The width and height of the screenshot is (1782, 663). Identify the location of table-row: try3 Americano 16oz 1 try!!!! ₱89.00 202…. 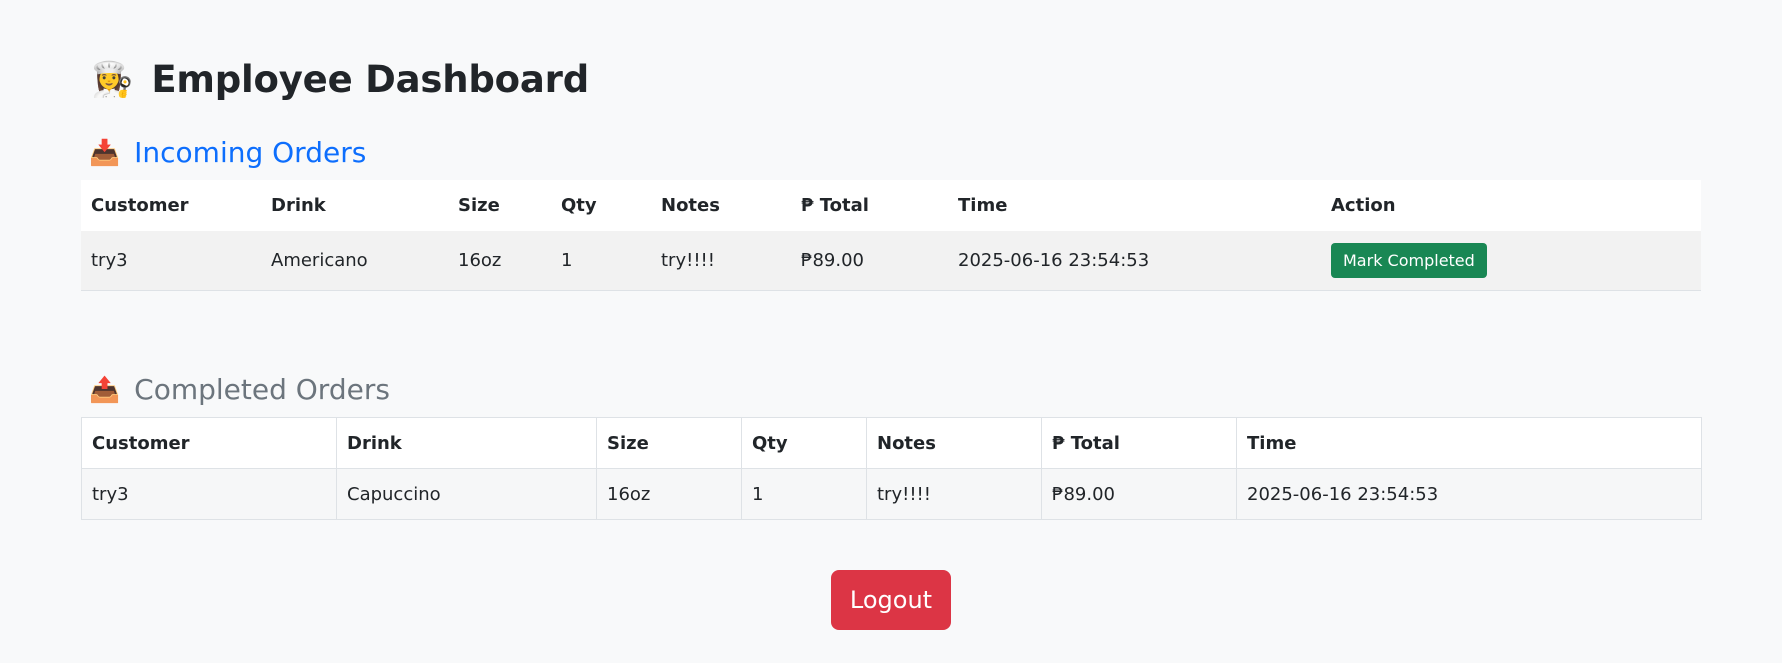
(891, 260).